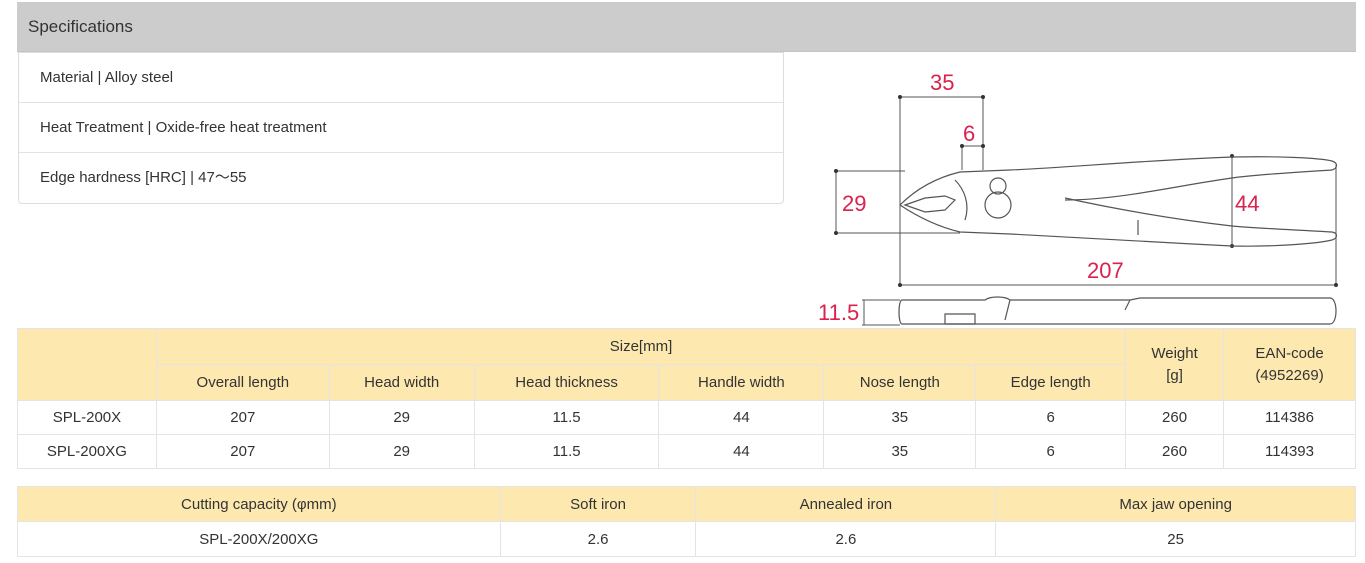  I want to click on col-max-jaw-opening: Max jaw opening, so click(1175, 504).